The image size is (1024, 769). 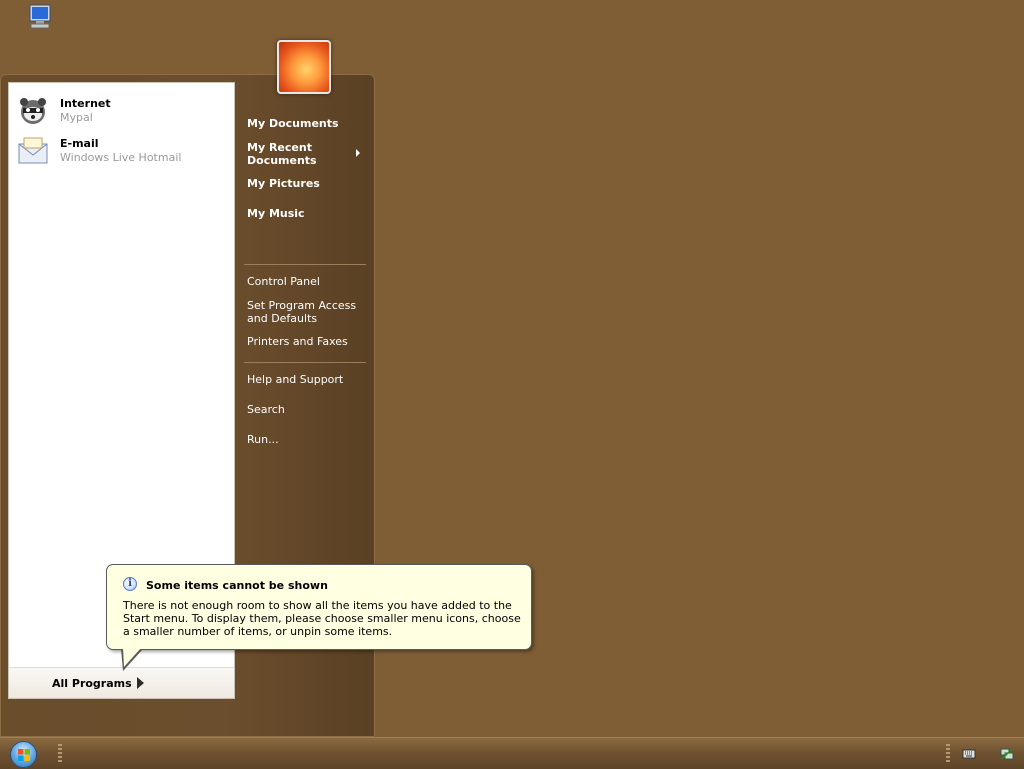 I want to click on menu-item-my-recent-documents: My Recent Documents, so click(x=282, y=154).